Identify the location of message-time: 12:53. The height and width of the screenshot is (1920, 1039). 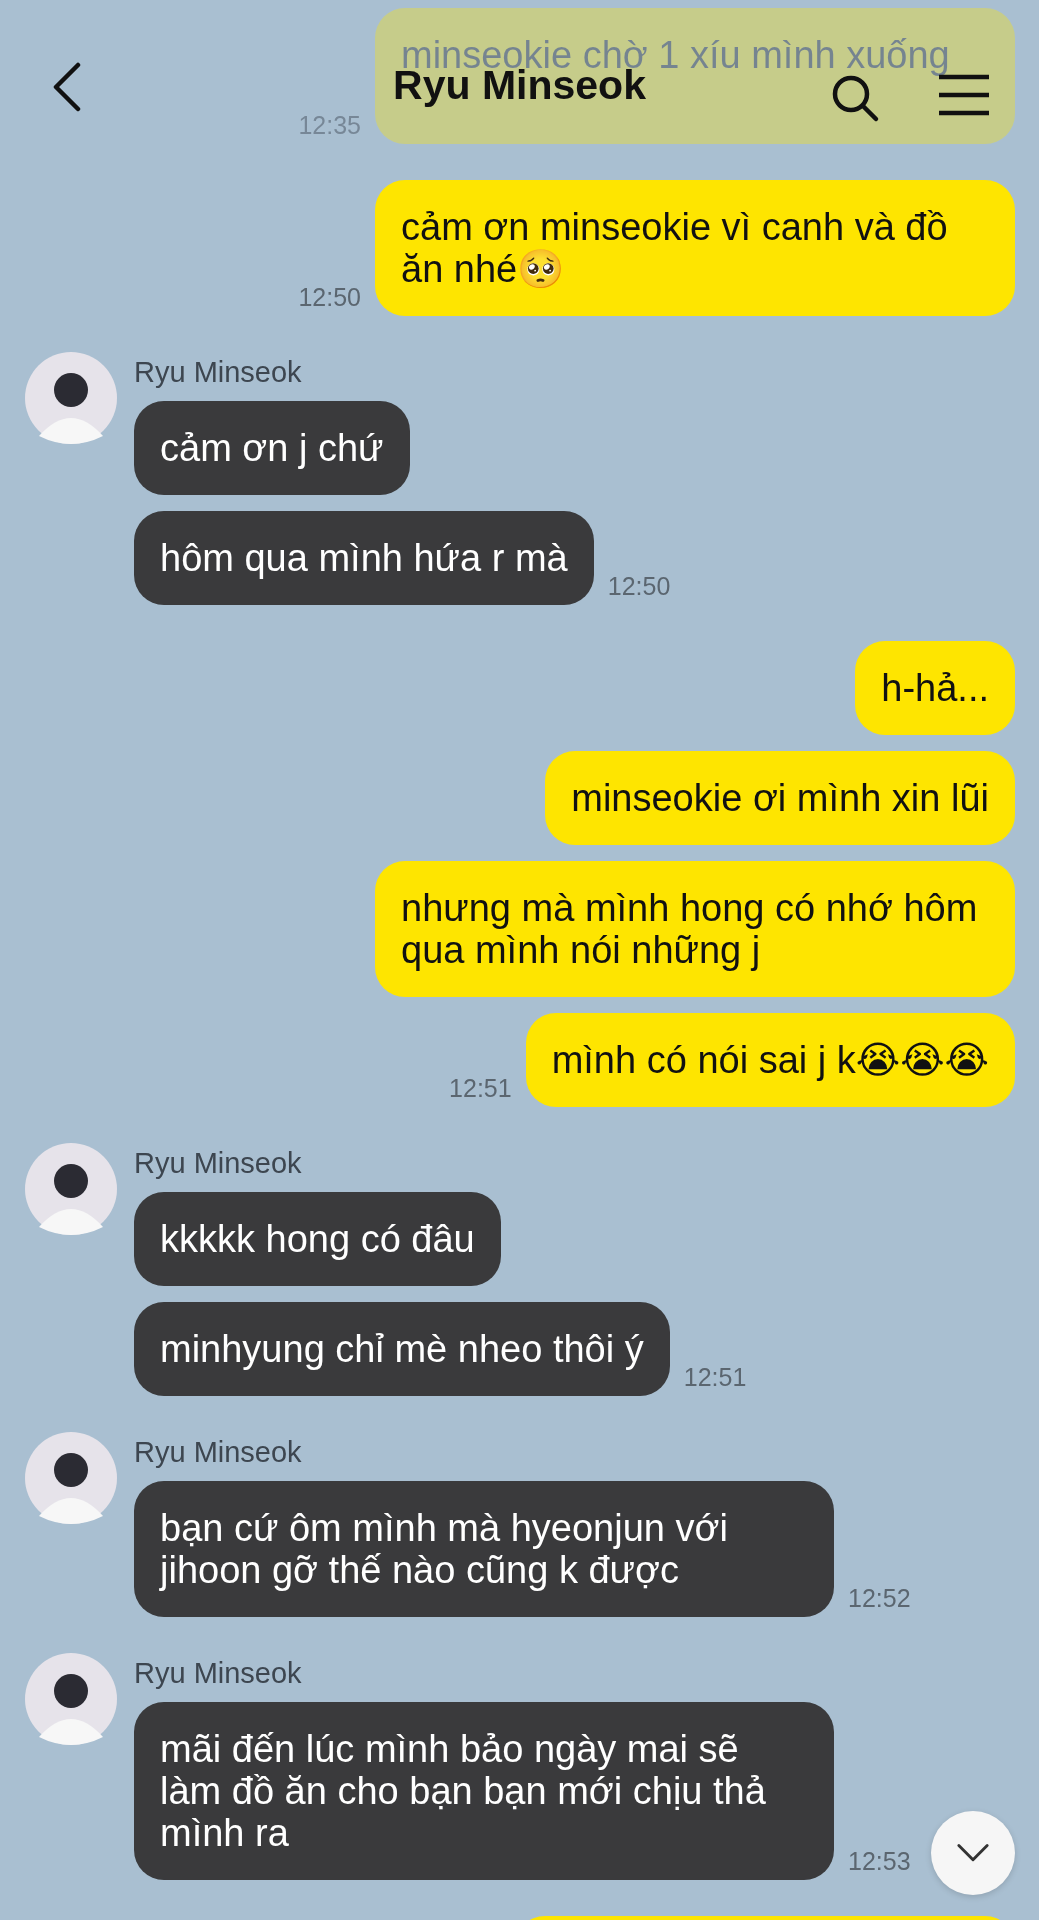
(879, 1861).